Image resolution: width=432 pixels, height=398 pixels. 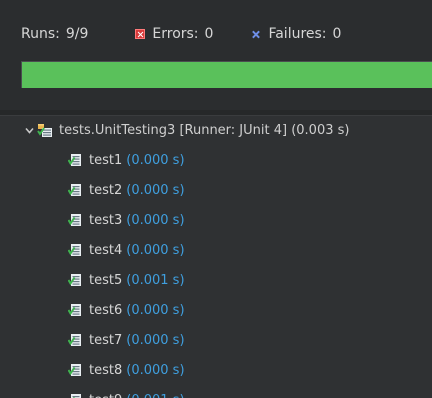 What do you see at coordinates (106, 340) in the screenshot?
I see `test-name: test7` at bounding box center [106, 340].